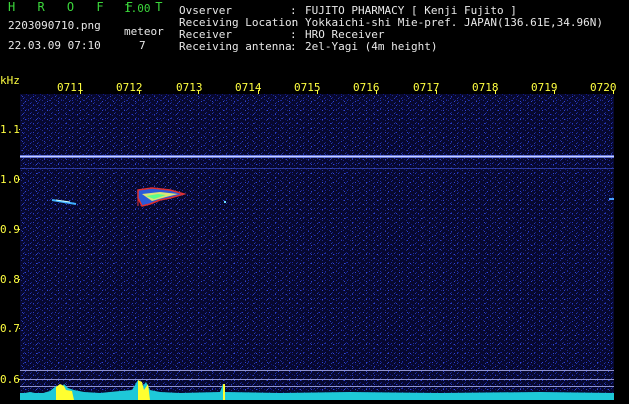 The width and height of the screenshot is (629, 404). I want to click on y-tick-label: 0.8, so click(10, 279).